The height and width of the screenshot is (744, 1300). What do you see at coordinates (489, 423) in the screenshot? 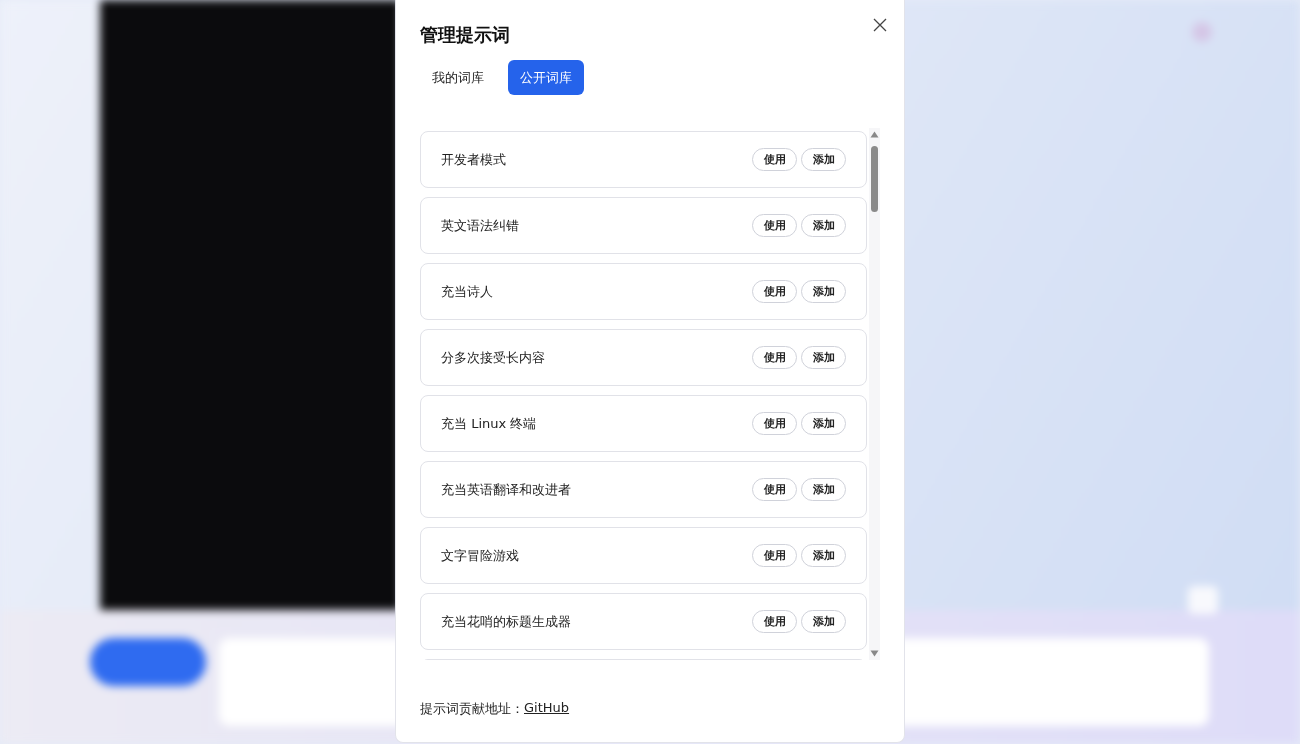
I see `prompt-name: 充当 Linux 终端` at bounding box center [489, 423].